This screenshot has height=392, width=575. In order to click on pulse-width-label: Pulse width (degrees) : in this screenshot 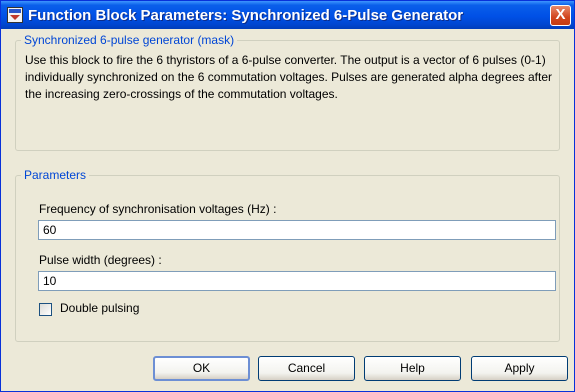, I will do `click(100, 260)`.